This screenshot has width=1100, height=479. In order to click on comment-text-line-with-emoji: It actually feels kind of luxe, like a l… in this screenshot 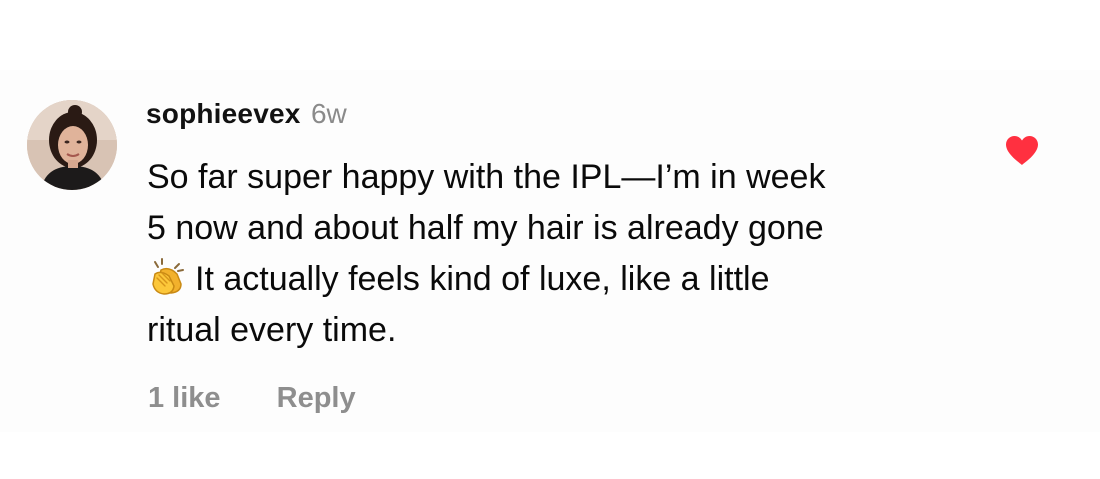, I will do `click(557, 279)`.